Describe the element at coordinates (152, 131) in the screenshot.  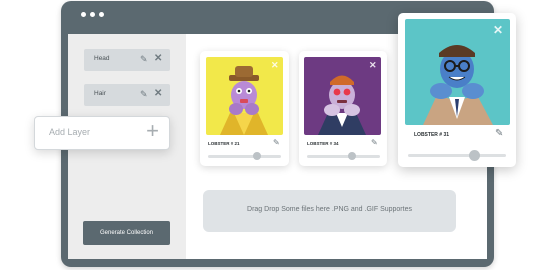
I see `plus-icon: +` at that location.